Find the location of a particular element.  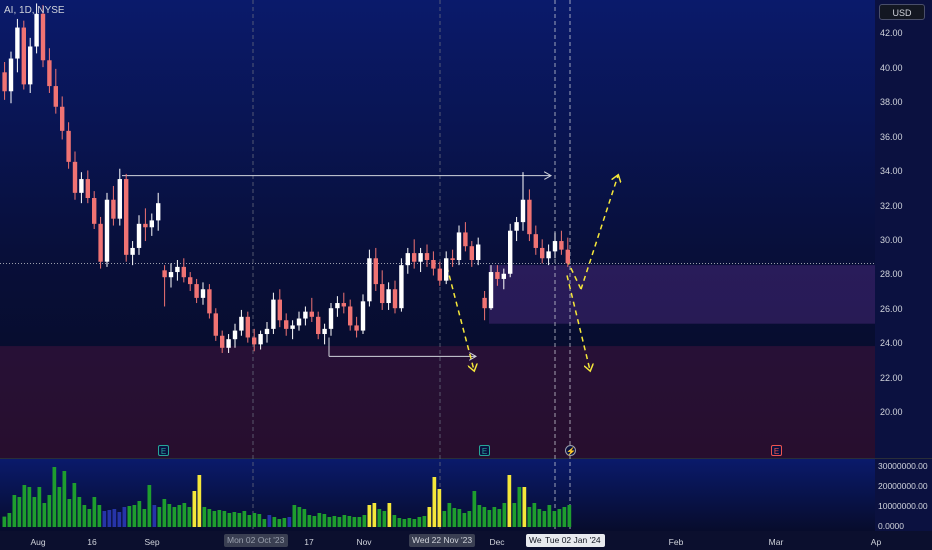

crosshair-date-label: Wed 22 Nov '23 is located at coordinates (442, 540).